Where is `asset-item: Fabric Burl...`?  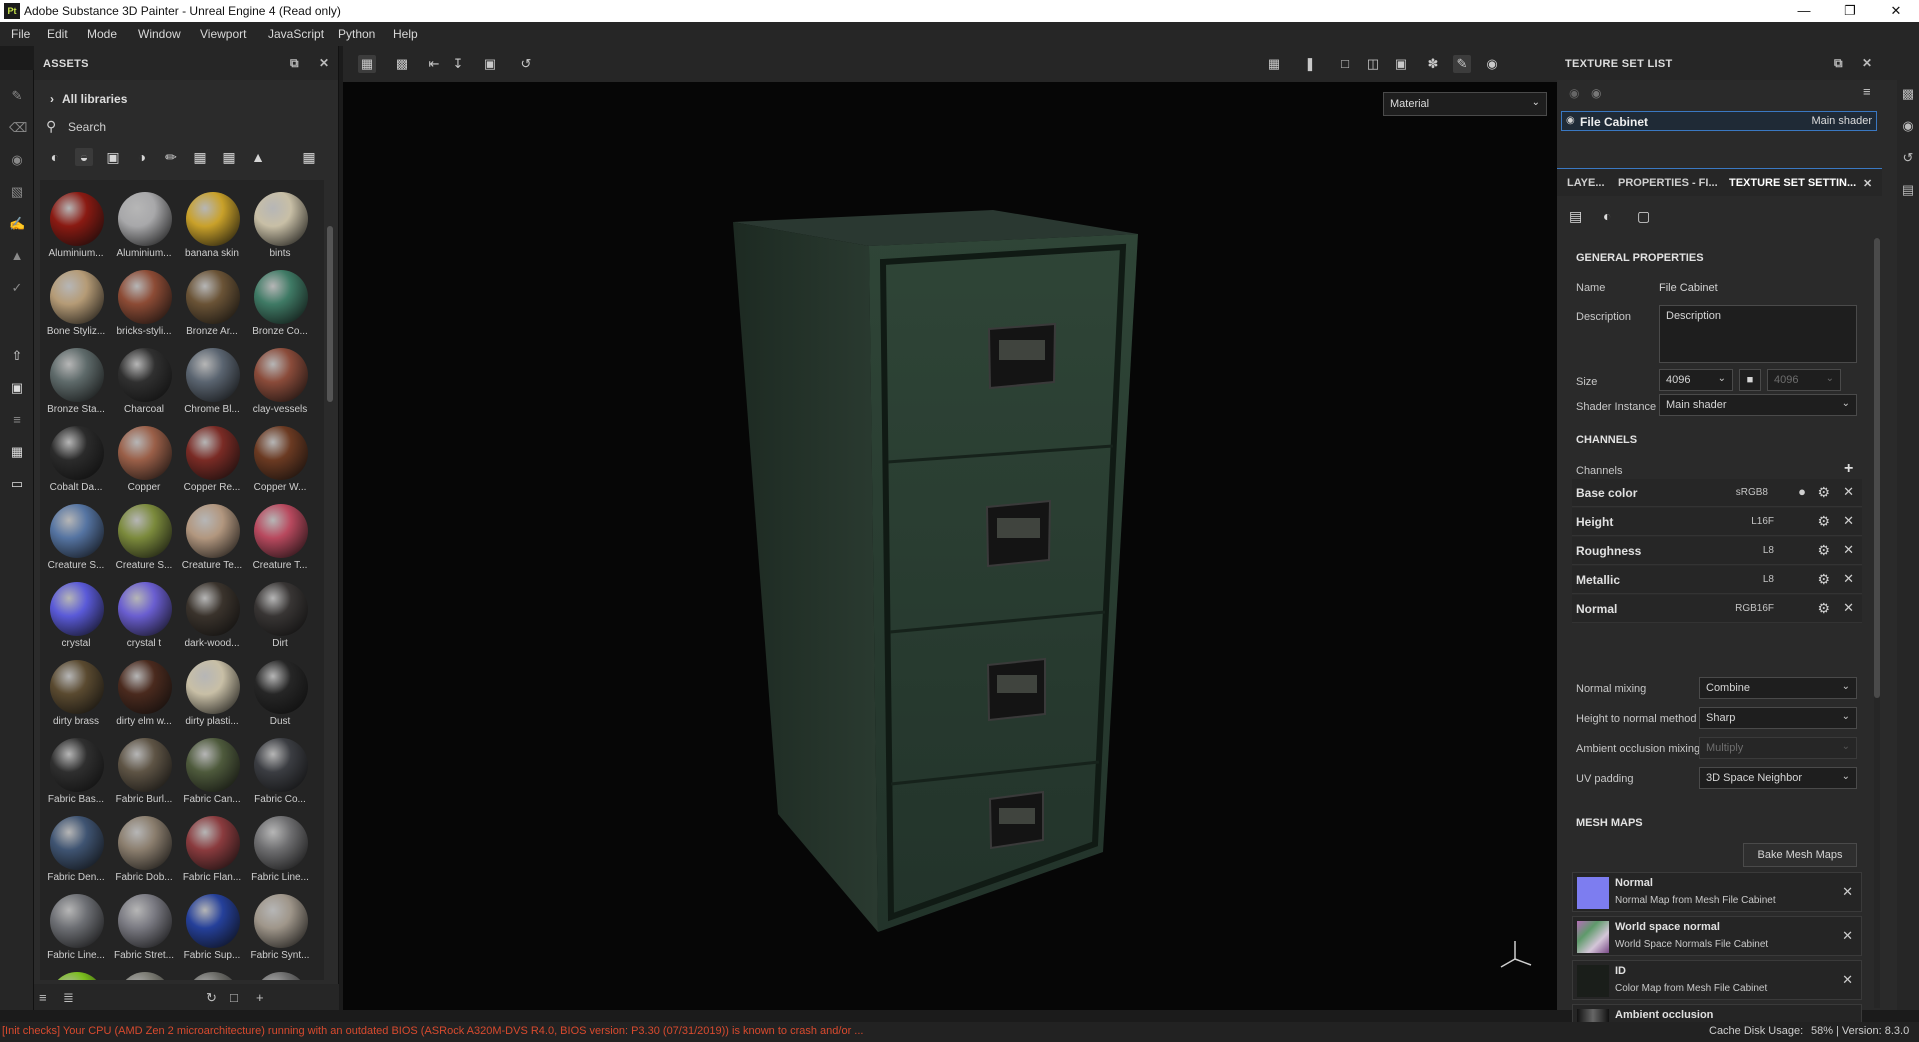 asset-item: Fabric Burl... is located at coordinates (144, 769).